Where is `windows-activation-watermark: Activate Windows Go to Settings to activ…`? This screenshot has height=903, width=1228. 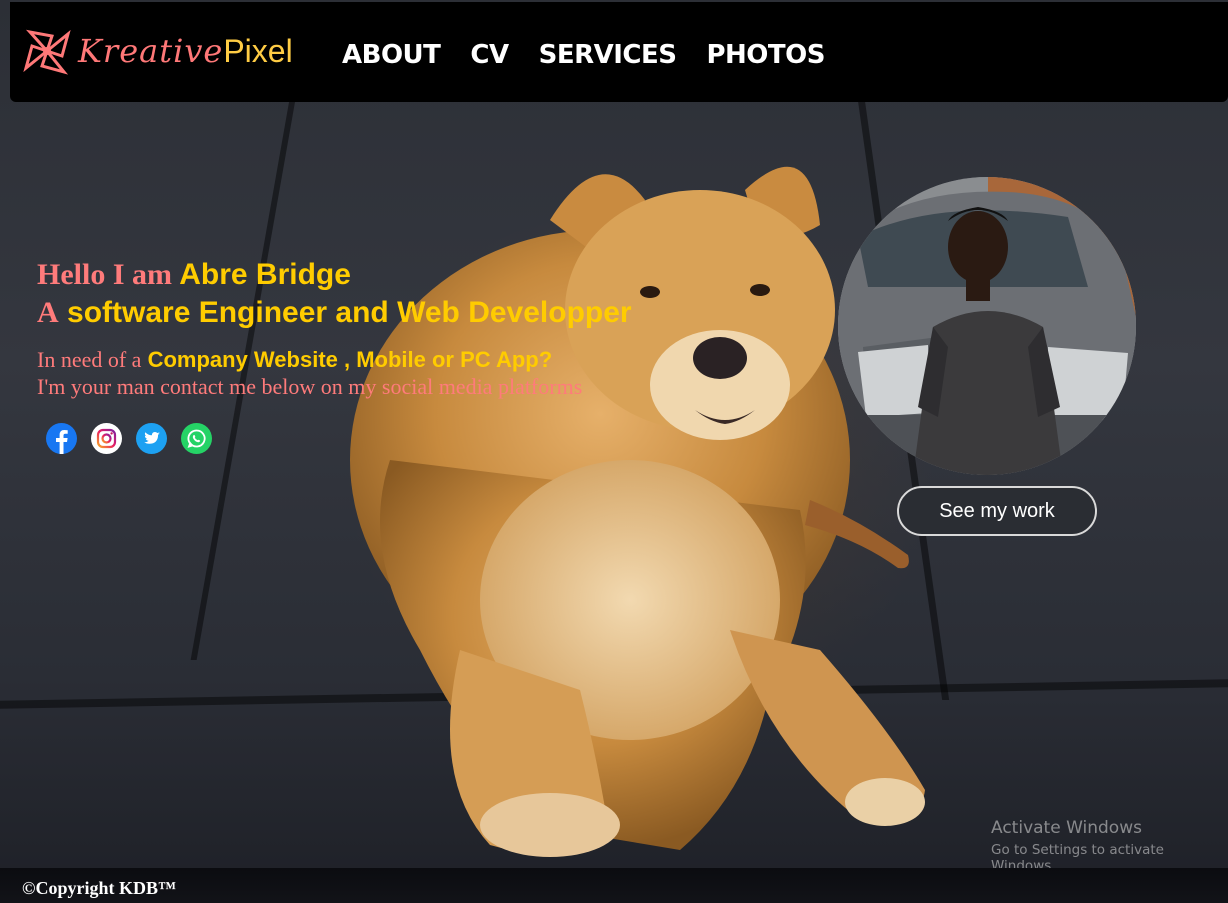
windows-activation-watermark: Activate Windows Go to Settings to activ… is located at coordinates (1109, 846).